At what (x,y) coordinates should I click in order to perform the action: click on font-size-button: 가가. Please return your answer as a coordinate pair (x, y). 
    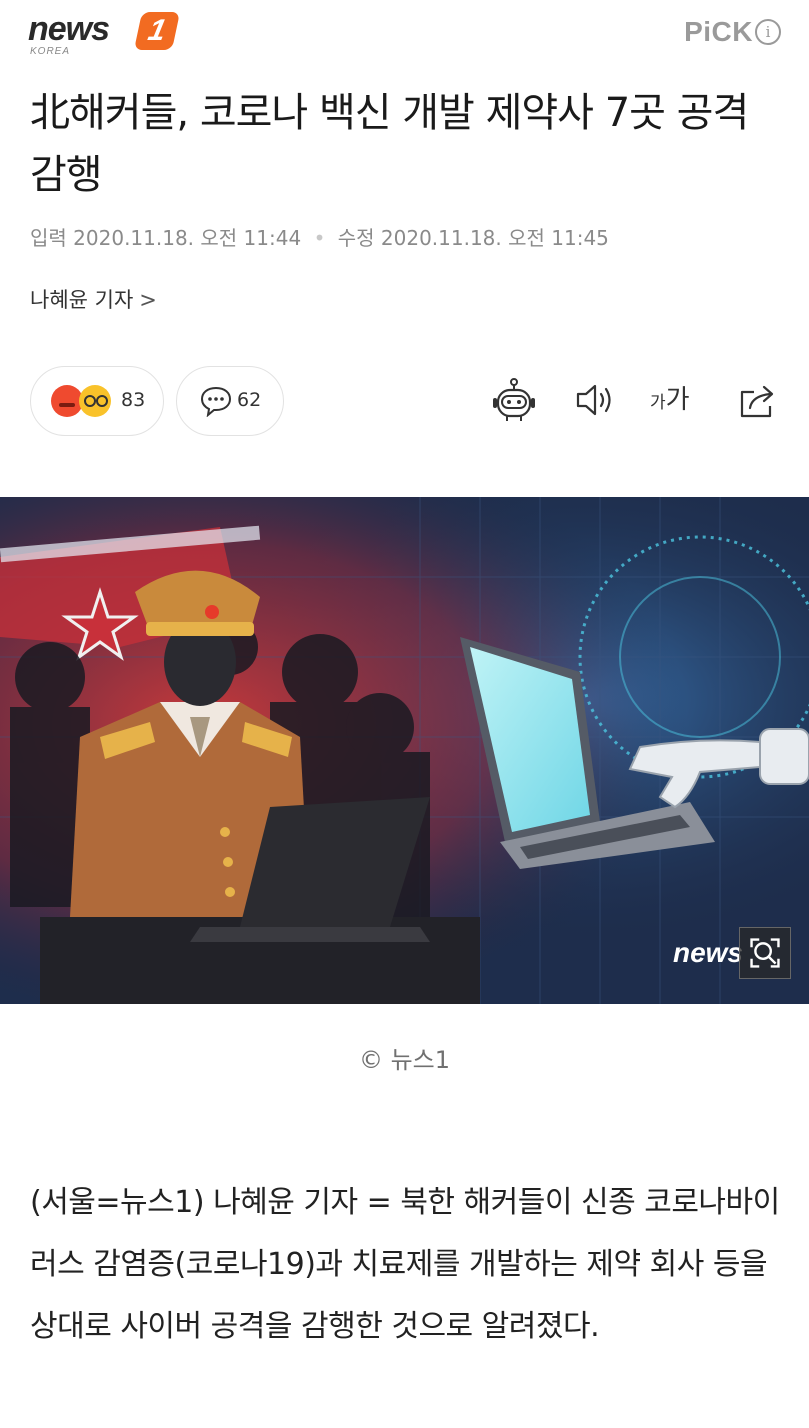
    Looking at the image, I should click on (672, 400).